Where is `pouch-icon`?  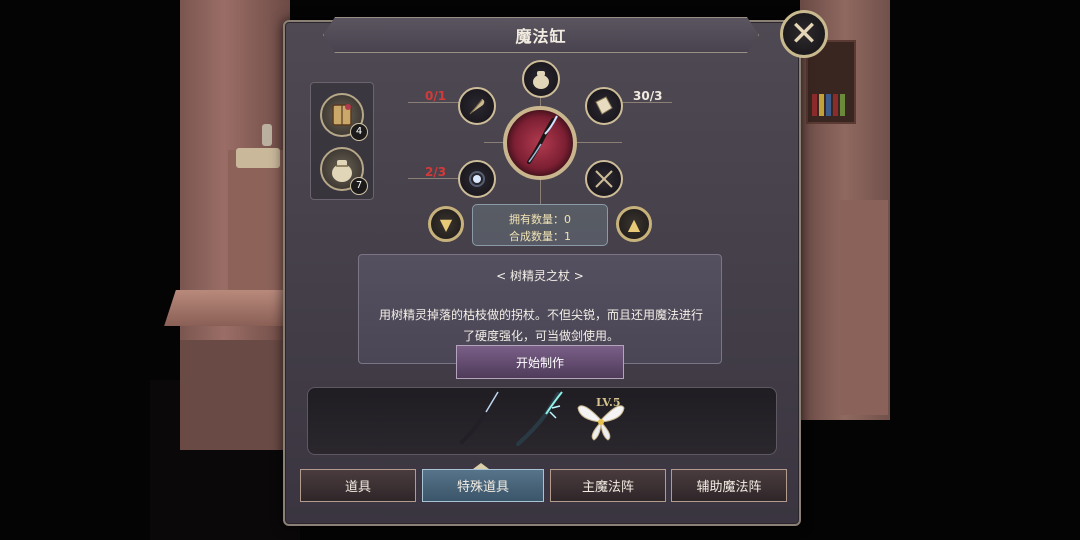
pouch-icon is located at coordinates (541, 80).